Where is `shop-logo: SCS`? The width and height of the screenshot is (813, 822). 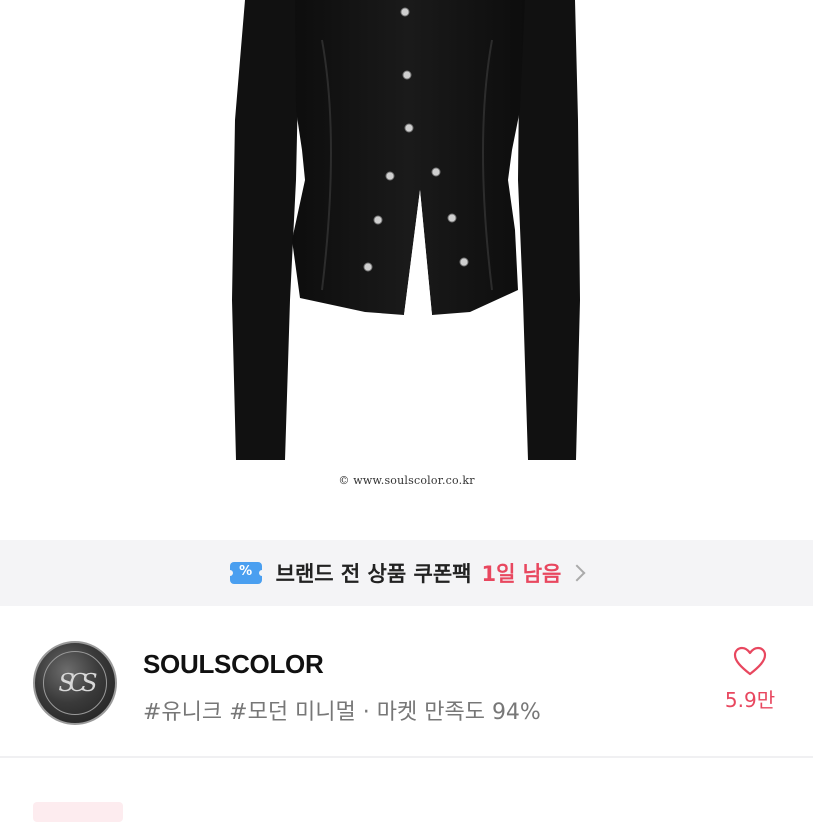
shop-logo: SCS is located at coordinates (75, 683).